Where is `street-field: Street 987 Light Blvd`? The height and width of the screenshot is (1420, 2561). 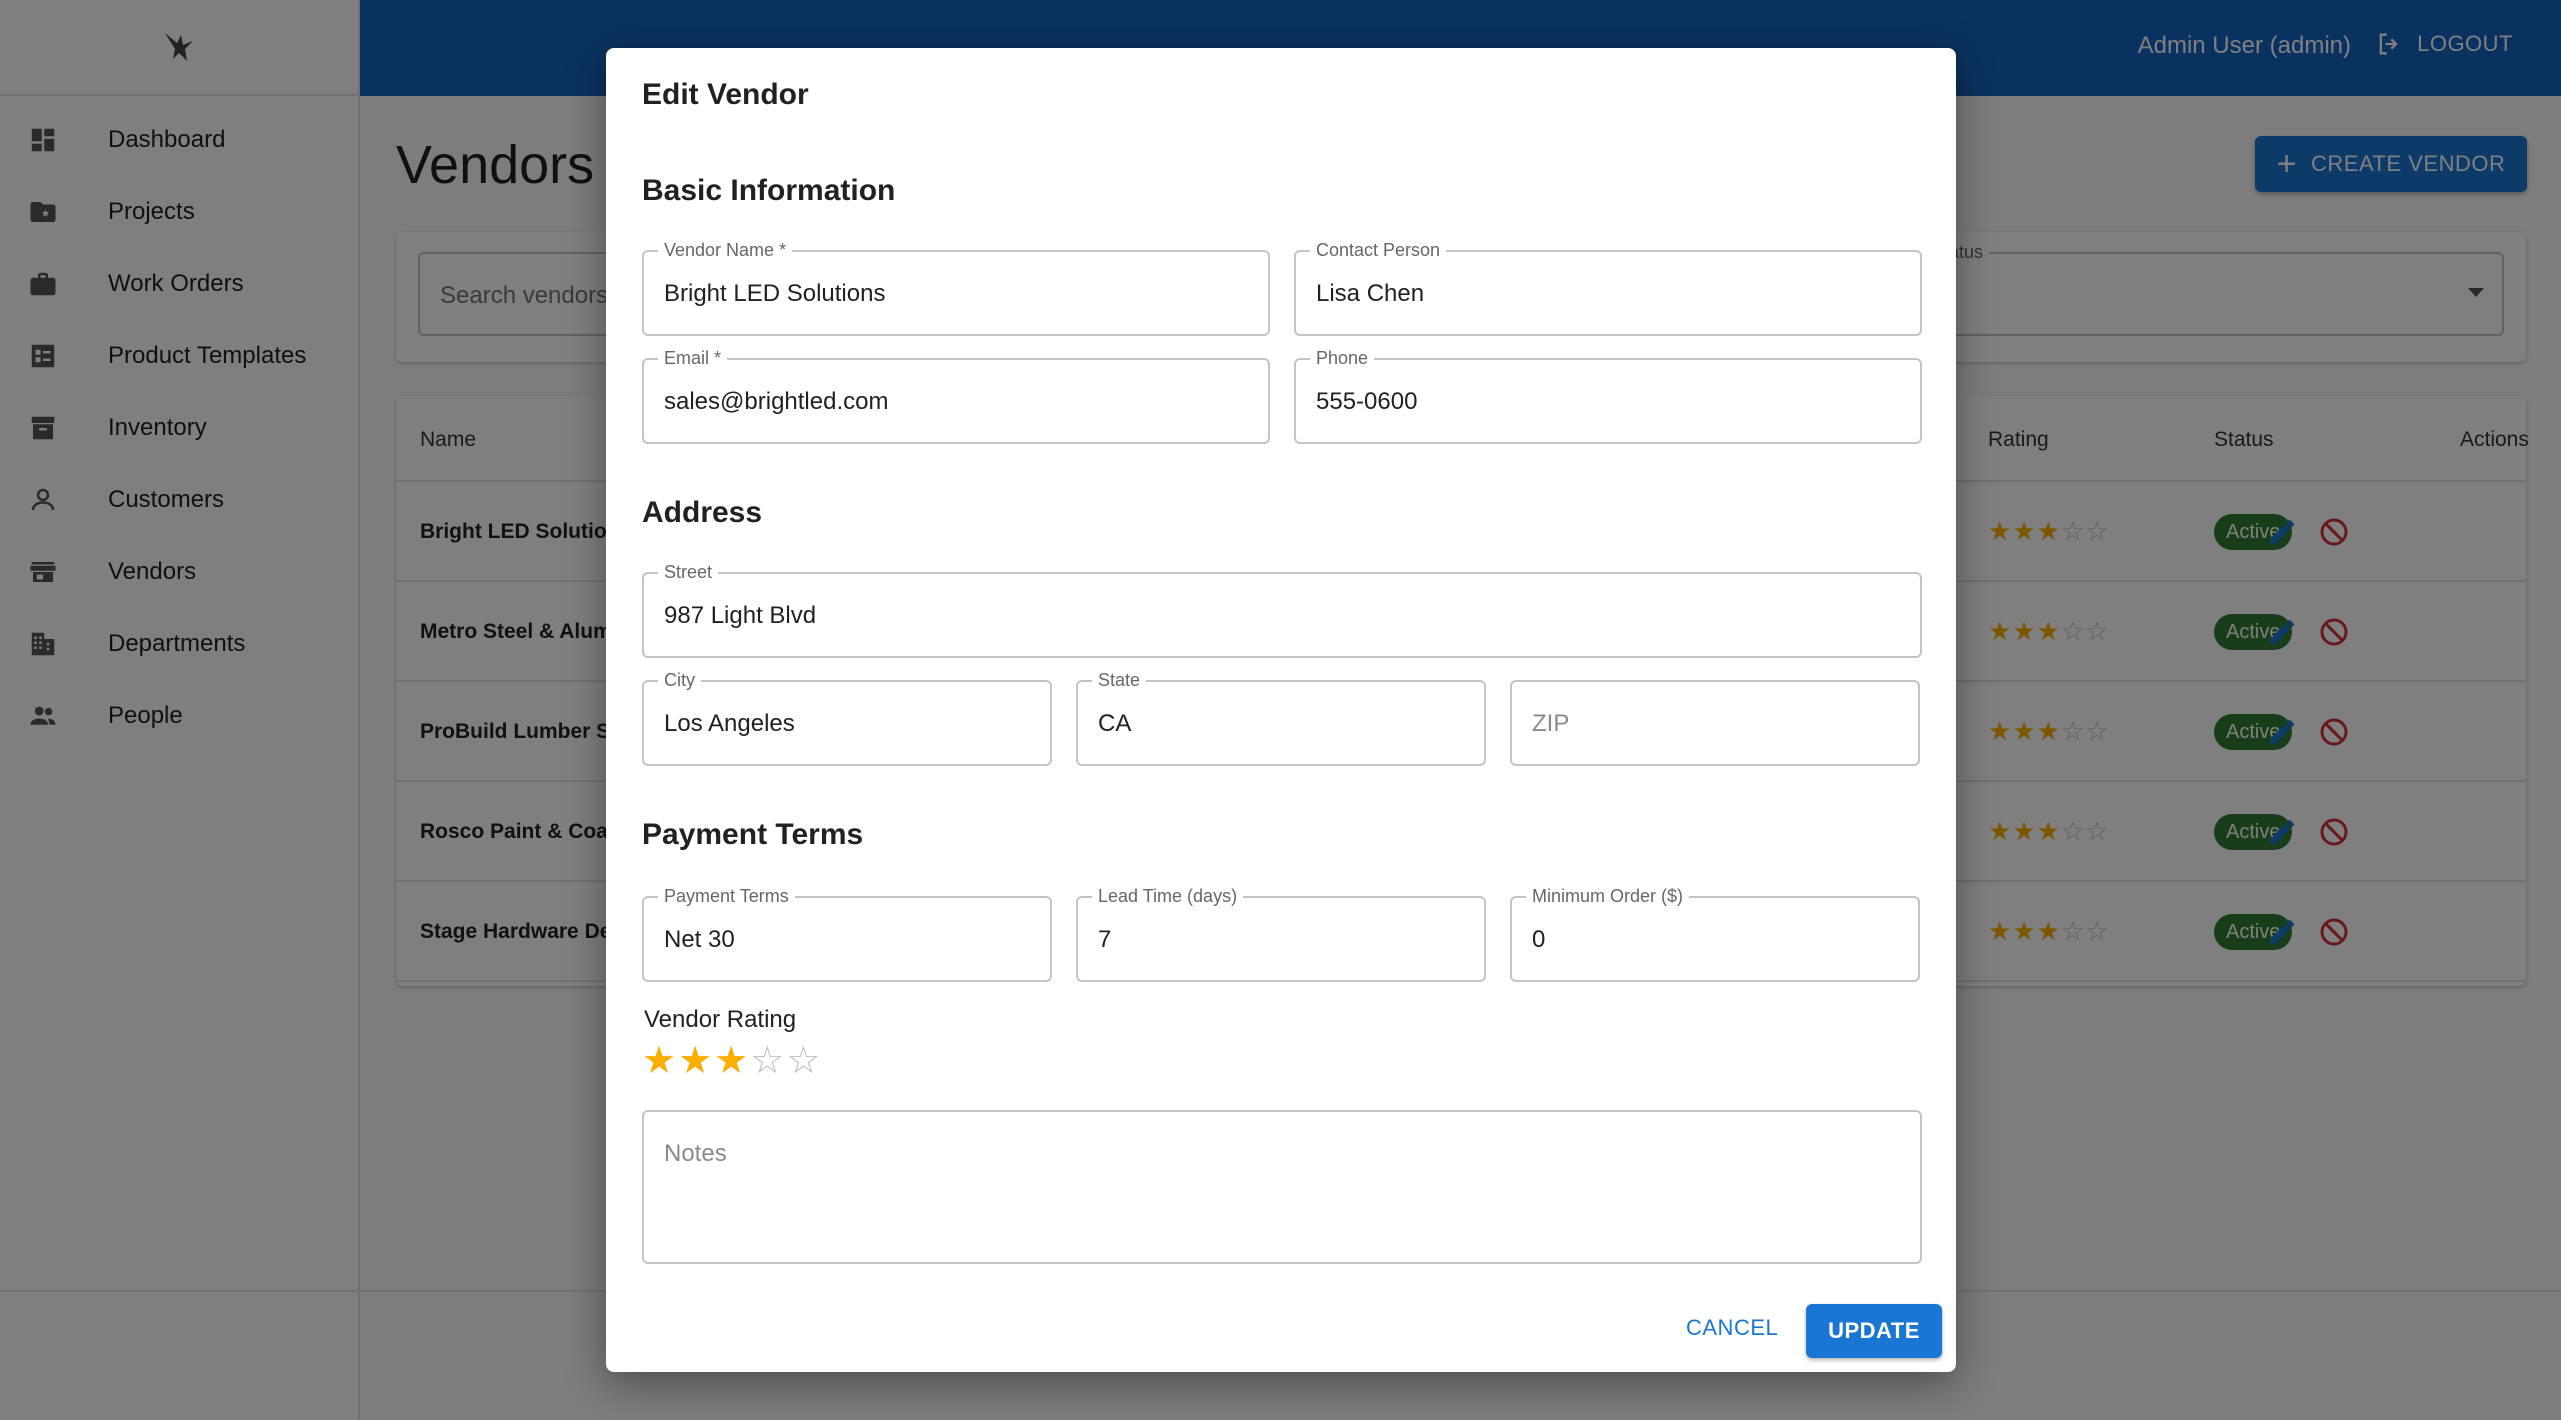 street-field: Street 987 Light Blvd is located at coordinates (1282, 610).